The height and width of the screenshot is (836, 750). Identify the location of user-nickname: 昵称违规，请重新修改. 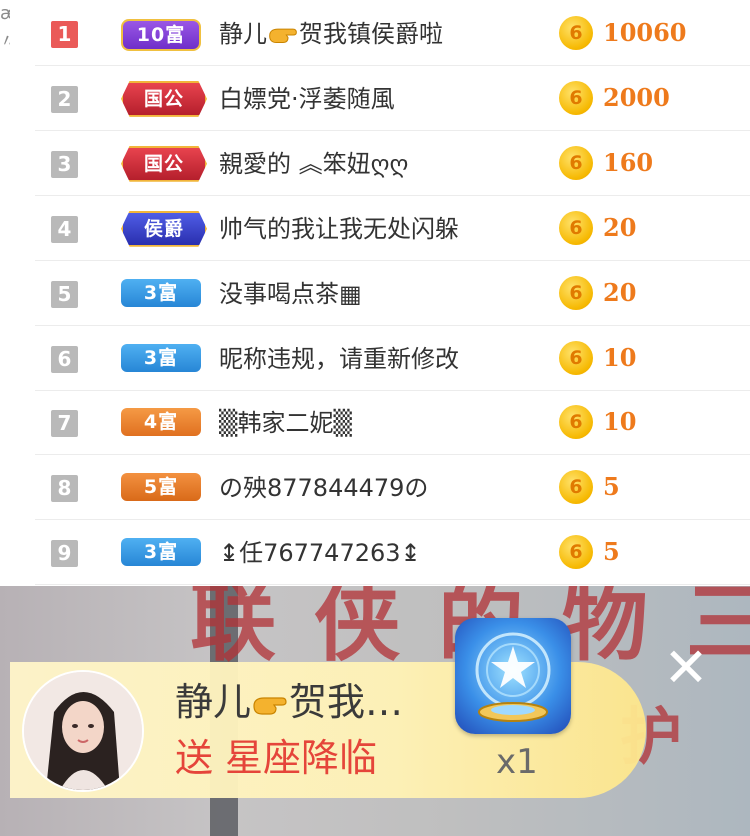
(339, 359).